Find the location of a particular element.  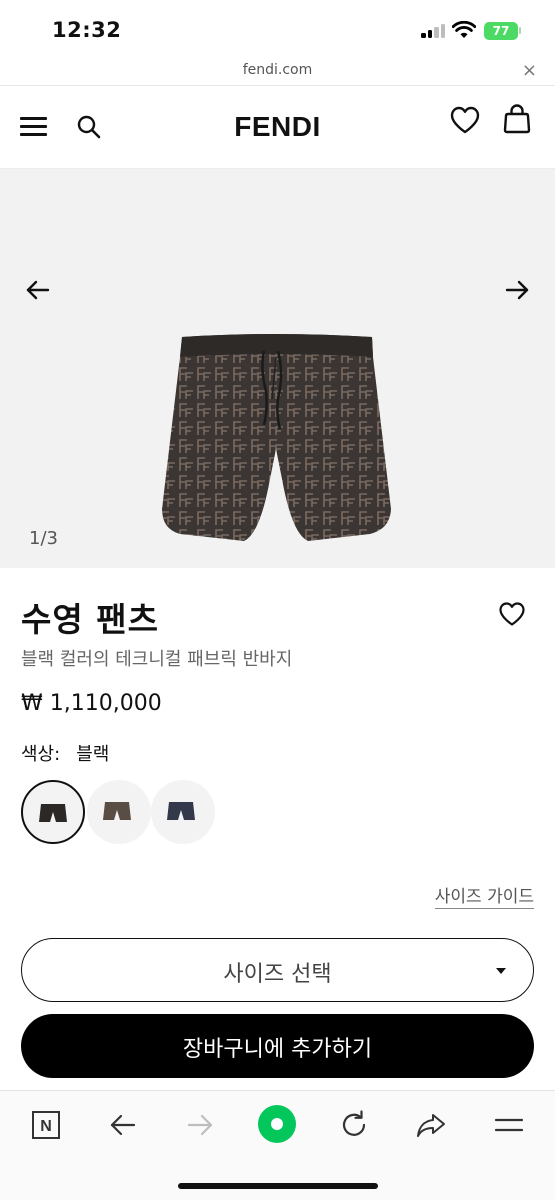

color-value: 블랙 is located at coordinates (93, 754).